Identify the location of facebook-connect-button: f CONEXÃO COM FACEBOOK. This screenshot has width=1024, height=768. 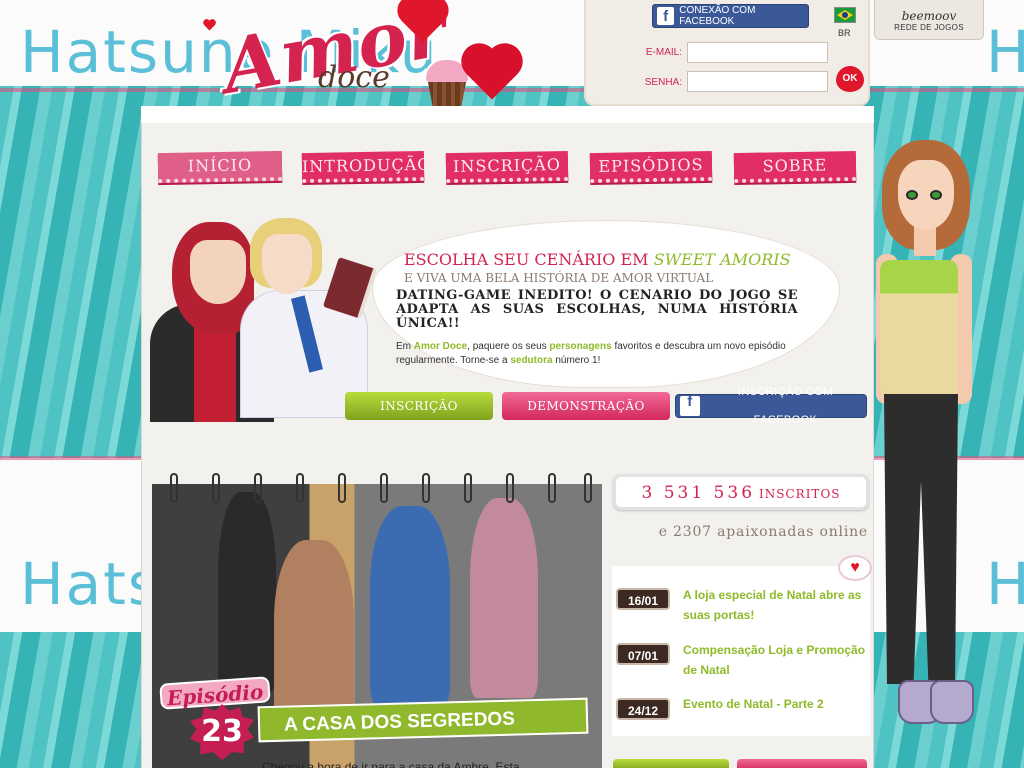
(730, 16).